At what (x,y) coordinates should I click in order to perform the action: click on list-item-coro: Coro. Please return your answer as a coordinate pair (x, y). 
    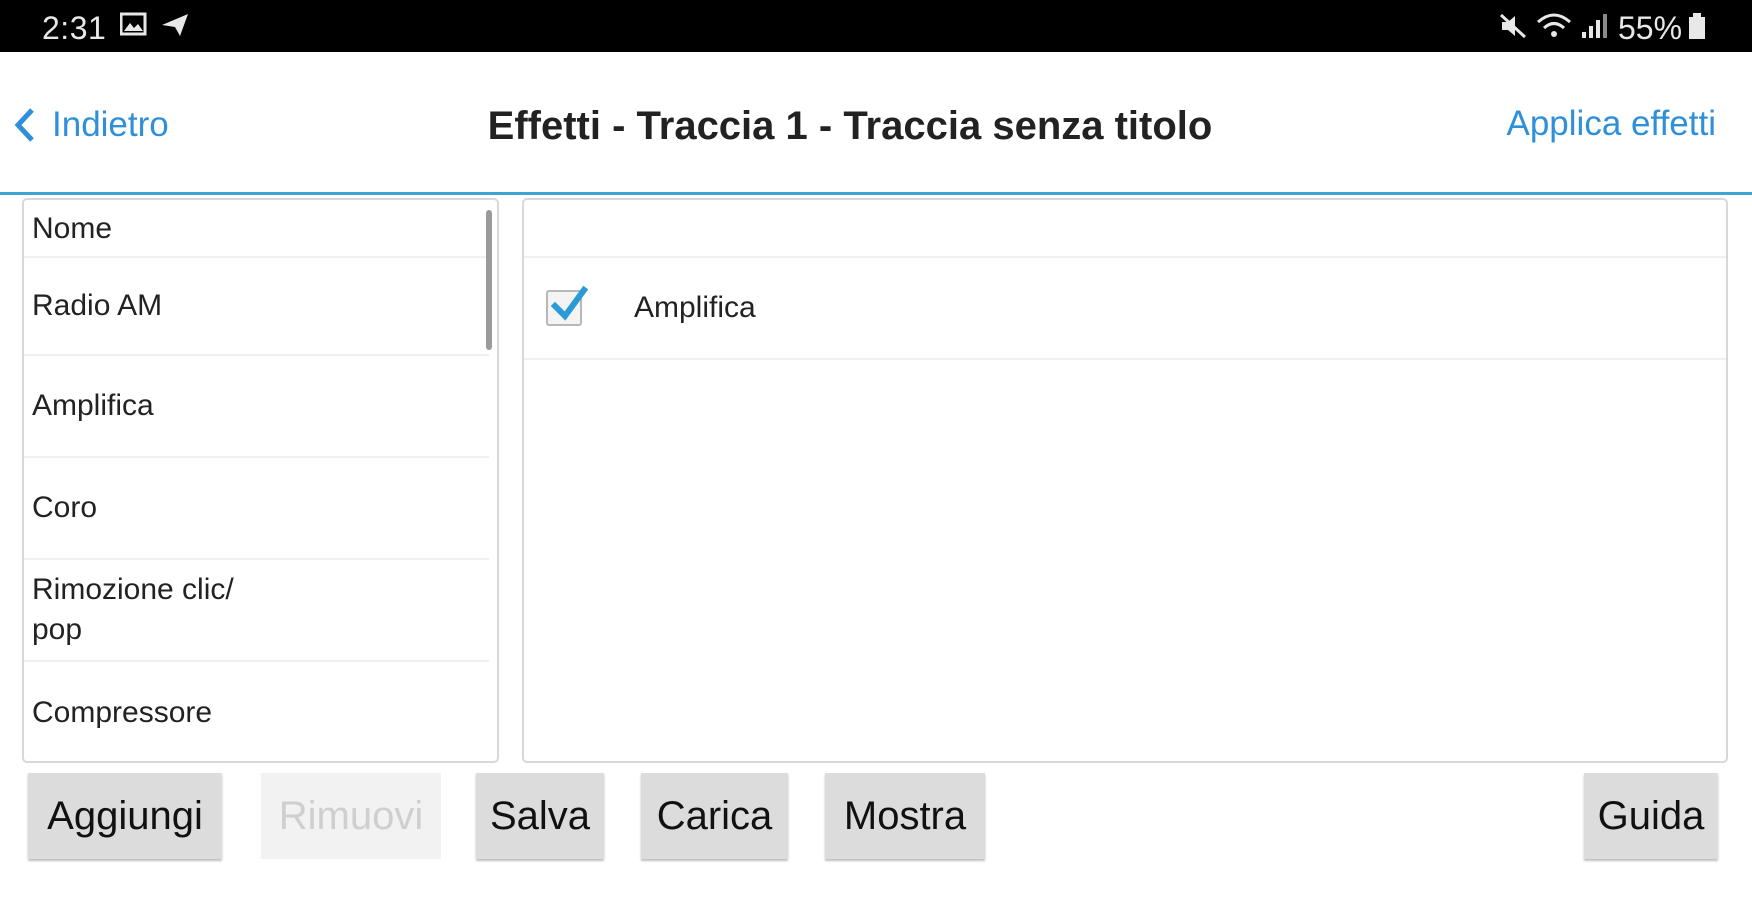
    Looking at the image, I should click on (256, 509).